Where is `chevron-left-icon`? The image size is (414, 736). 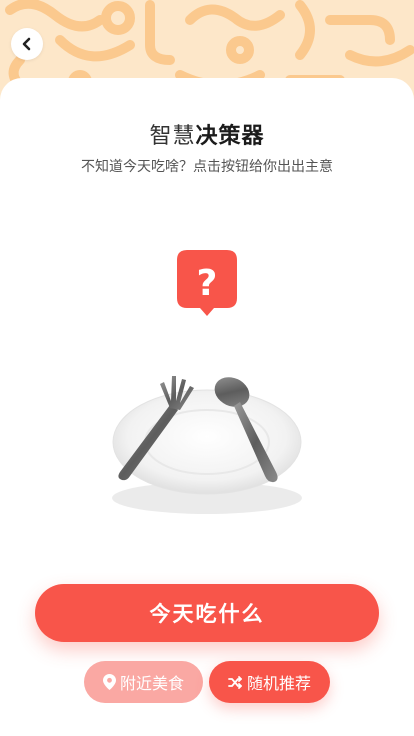 chevron-left-icon is located at coordinates (26, 44).